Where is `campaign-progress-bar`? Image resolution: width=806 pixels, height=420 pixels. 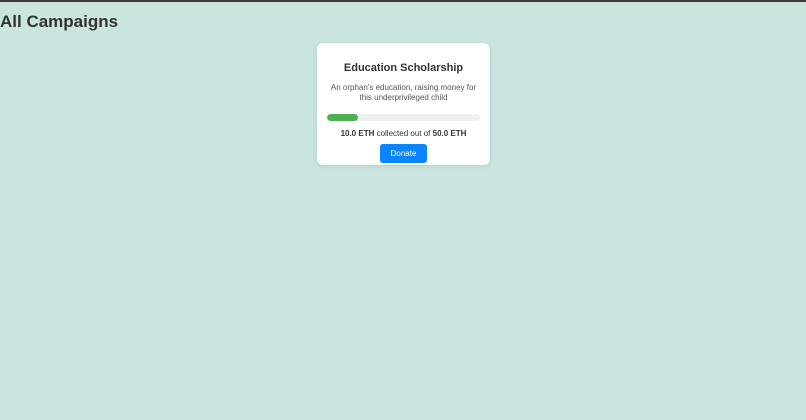 campaign-progress-bar is located at coordinates (403, 117).